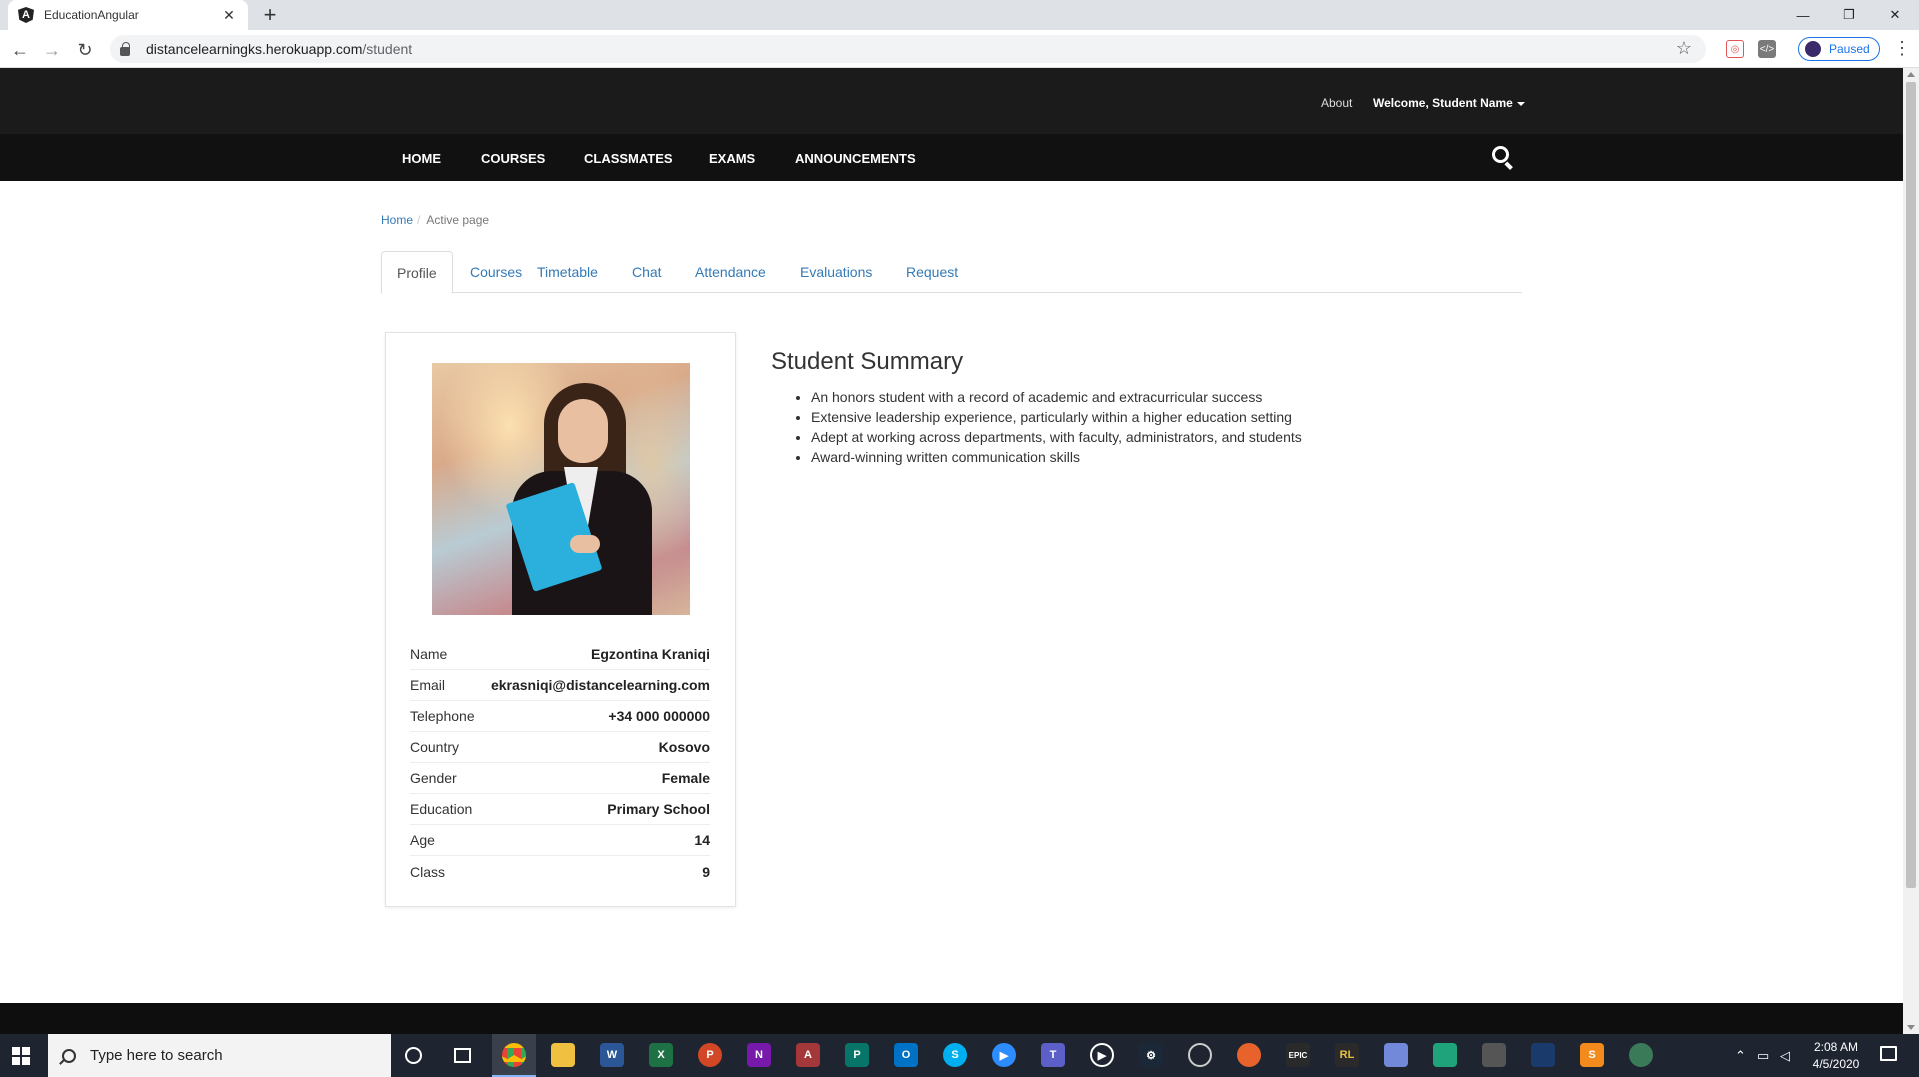  I want to click on teams-icon: T, so click(1053, 1055).